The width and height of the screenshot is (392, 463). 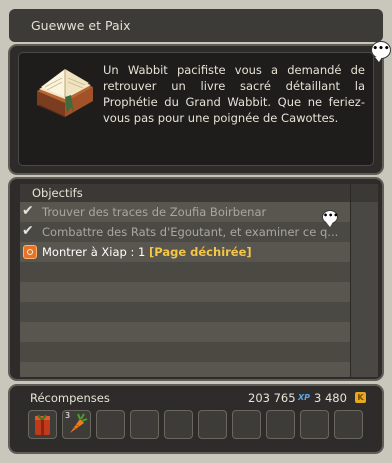 What do you see at coordinates (30, 252) in the screenshot?
I see `target-icon` at bounding box center [30, 252].